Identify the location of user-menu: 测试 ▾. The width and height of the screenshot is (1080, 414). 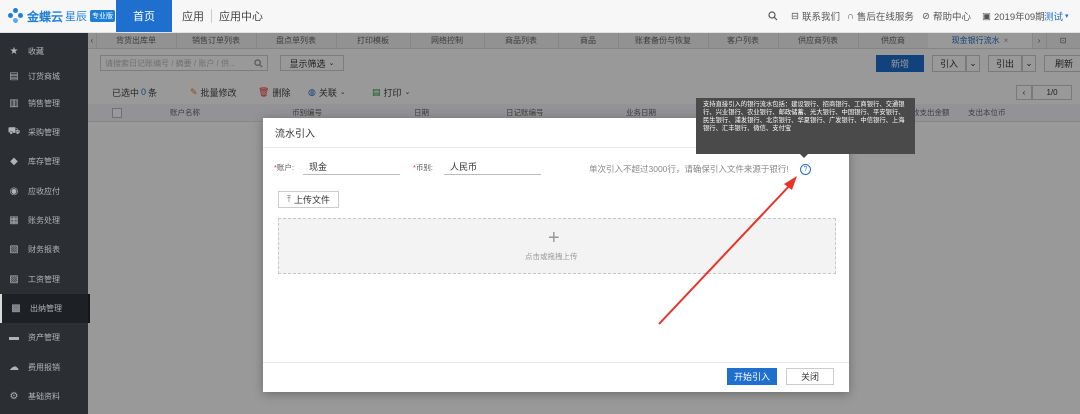
(1056, 16).